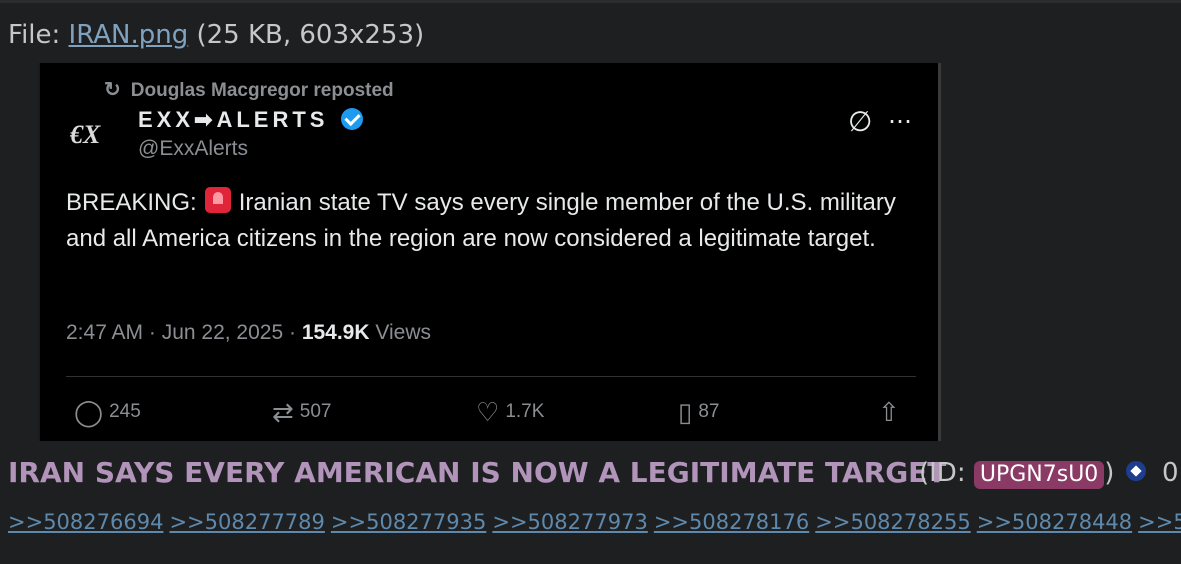 The width and height of the screenshot is (1181, 564). What do you see at coordinates (283, 412) in the screenshot?
I see `retweet-icon: ⇄` at bounding box center [283, 412].